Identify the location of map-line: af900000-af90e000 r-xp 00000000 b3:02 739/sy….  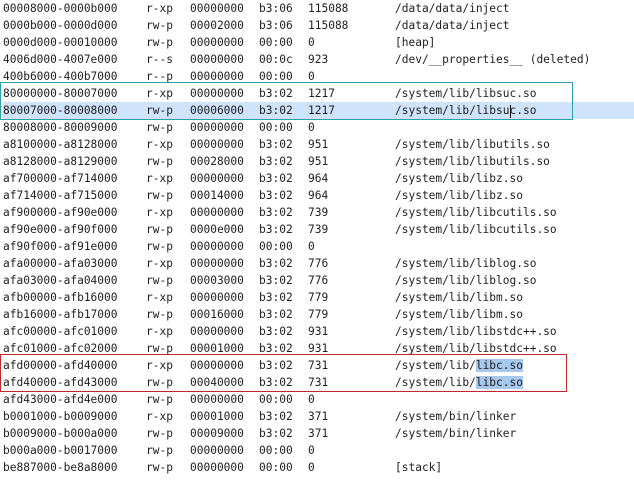
(318, 212).